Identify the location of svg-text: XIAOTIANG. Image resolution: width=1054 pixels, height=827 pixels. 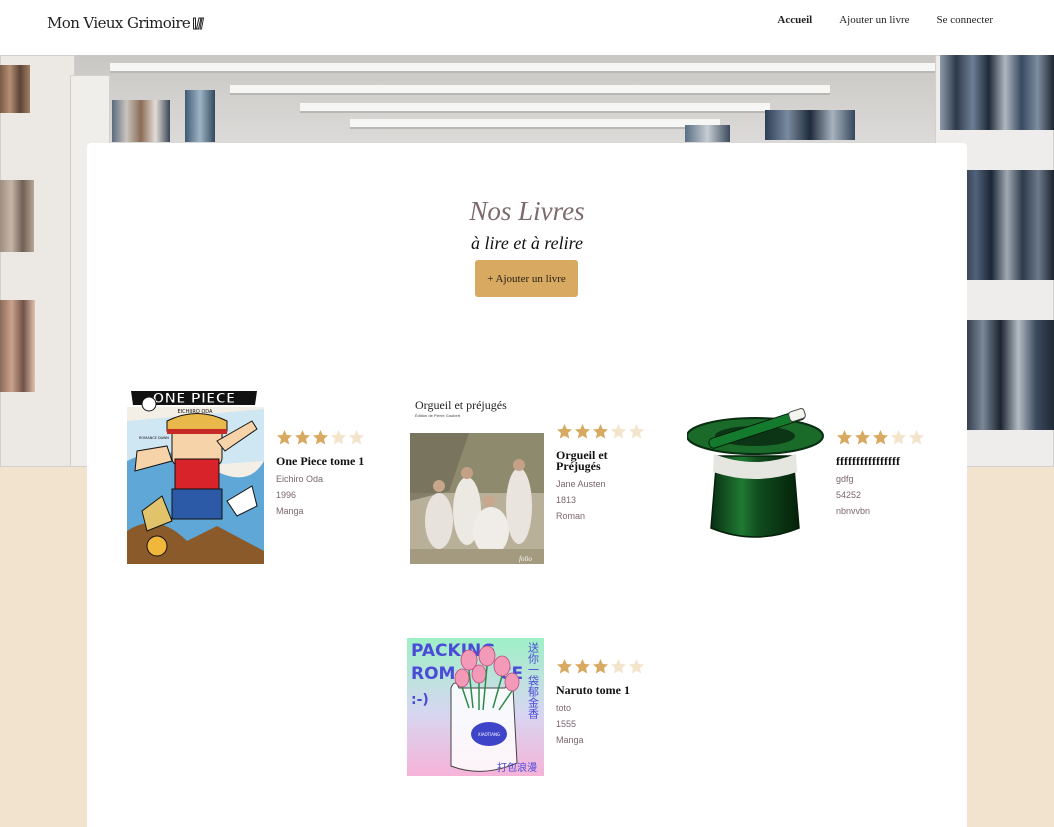
(489, 734).